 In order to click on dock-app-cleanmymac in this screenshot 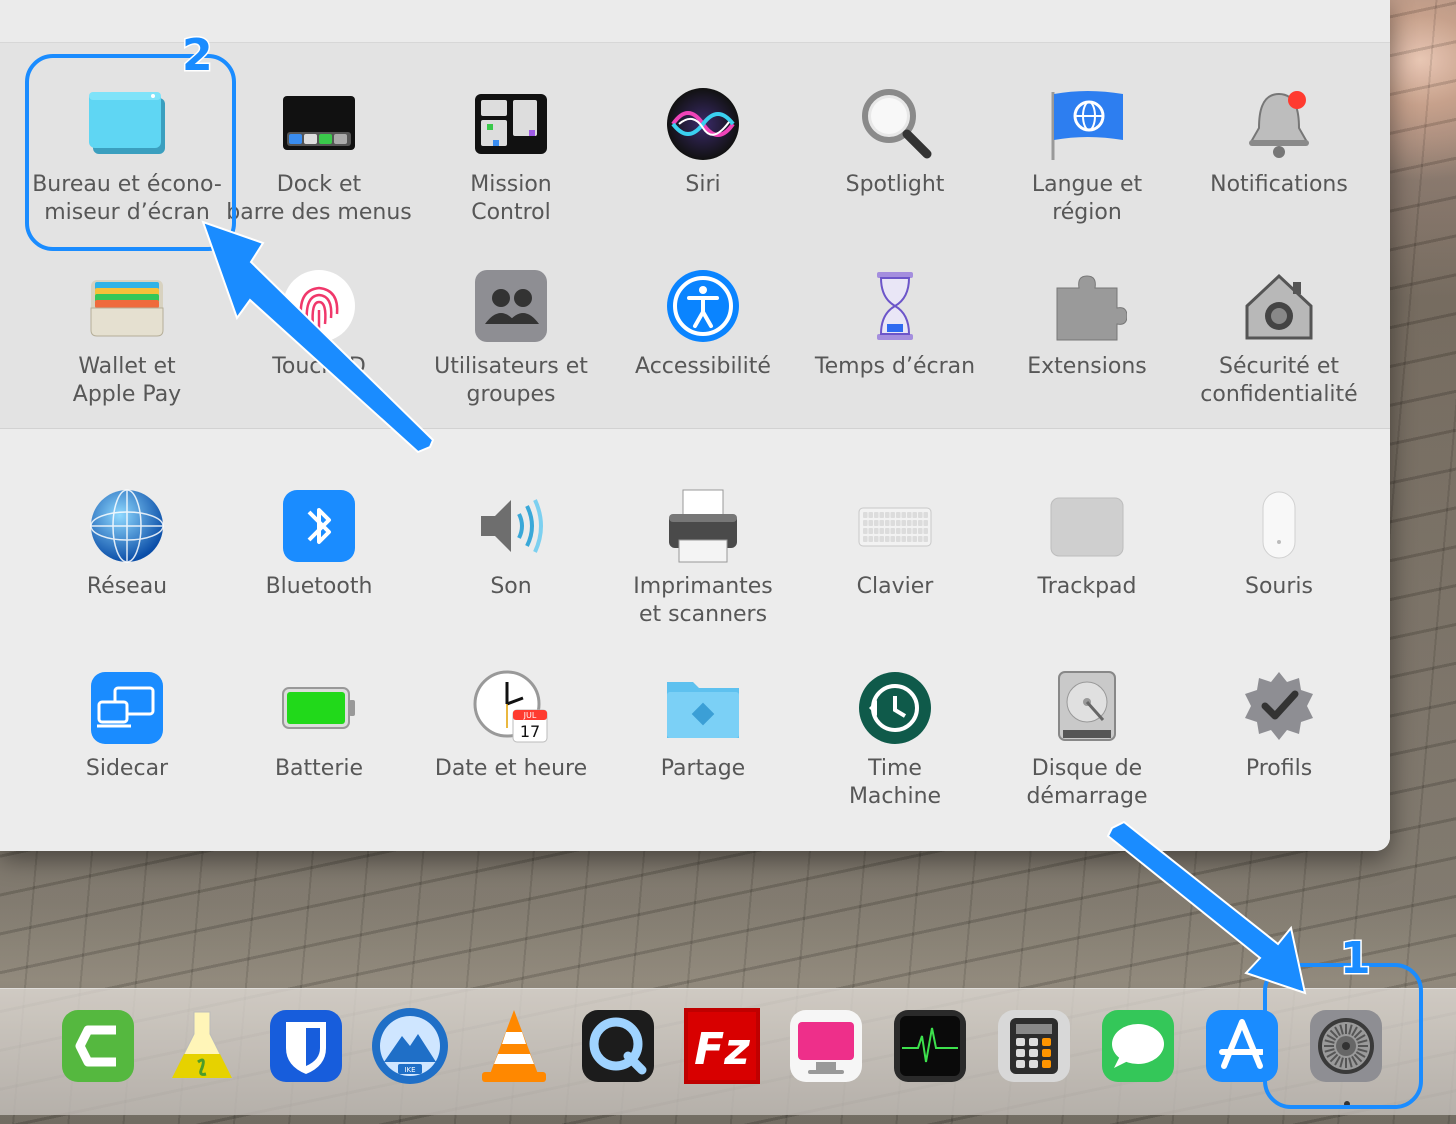, I will do `click(826, 1046)`.